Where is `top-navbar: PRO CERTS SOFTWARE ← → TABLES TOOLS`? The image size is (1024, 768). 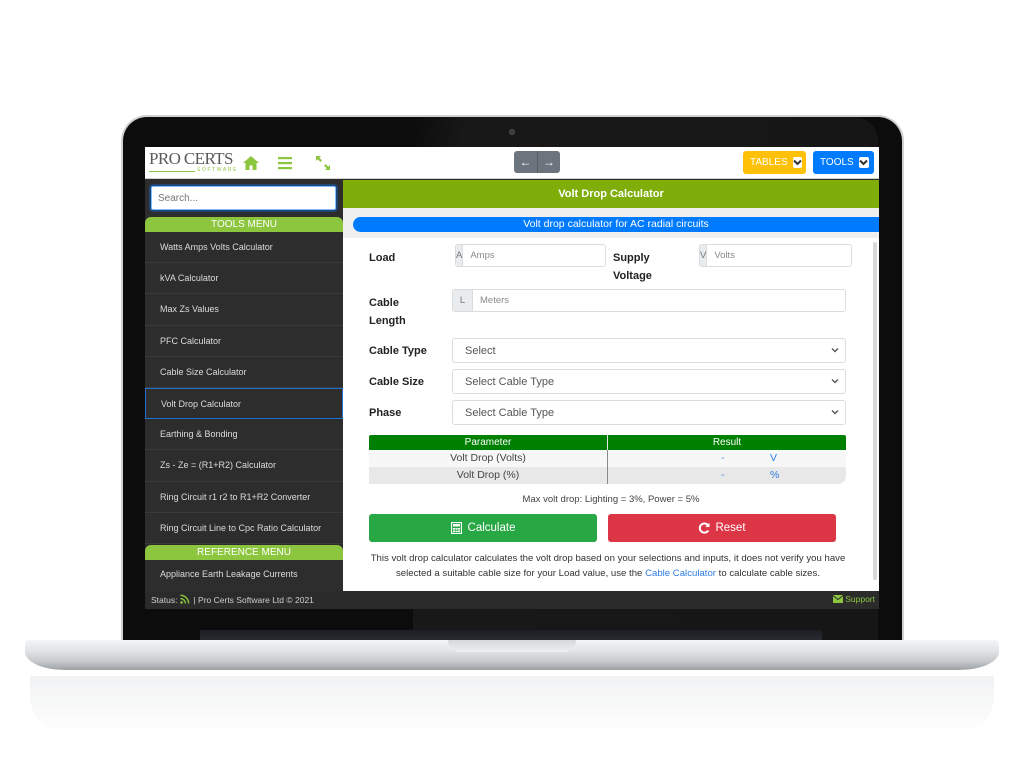
top-navbar: PRO CERTS SOFTWARE ← → TABLES TOOLS is located at coordinates (512, 163).